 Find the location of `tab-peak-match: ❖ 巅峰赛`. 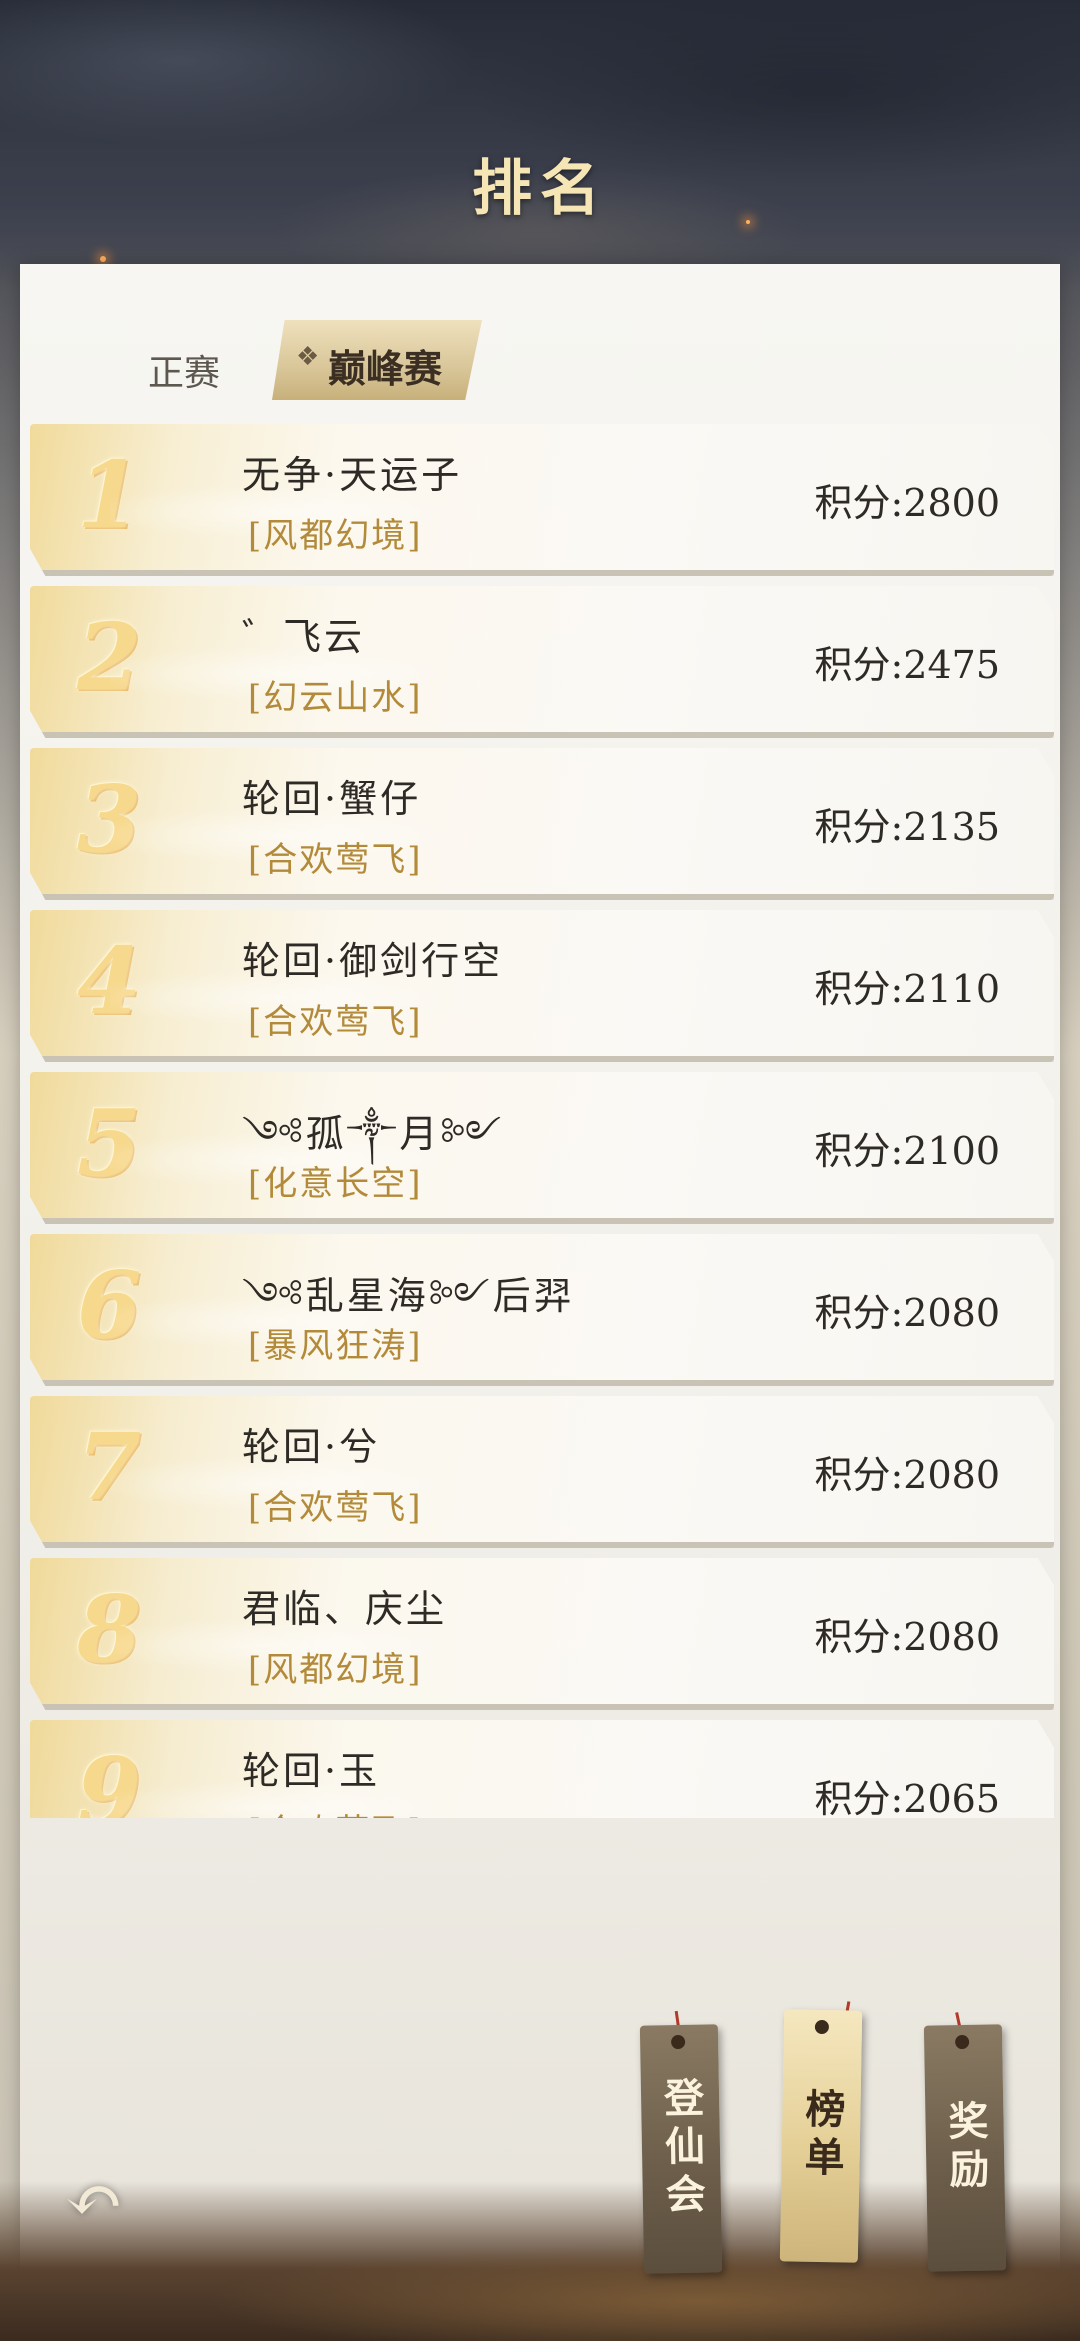

tab-peak-match: ❖ 巅峰赛 is located at coordinates (377, 360).